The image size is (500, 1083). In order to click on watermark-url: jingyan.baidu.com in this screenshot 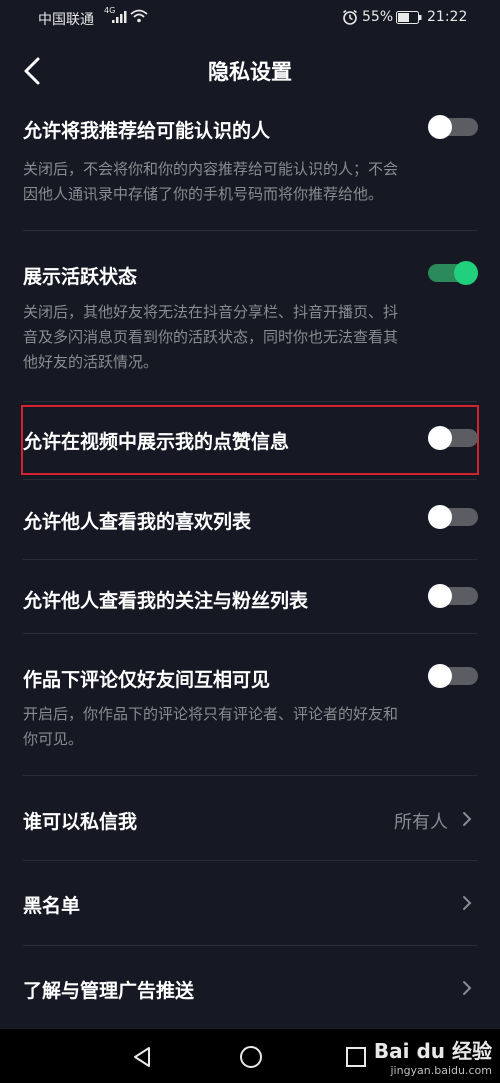, I will do `click(441, 1070)`.